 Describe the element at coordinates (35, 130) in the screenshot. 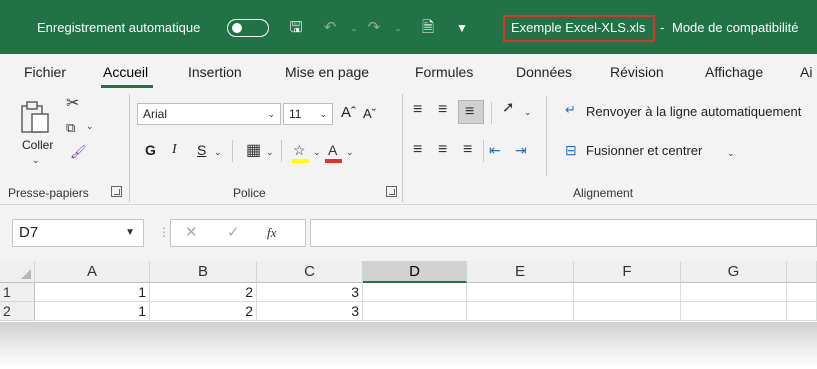

I see `paste-button: Coller ⌄` at that location.